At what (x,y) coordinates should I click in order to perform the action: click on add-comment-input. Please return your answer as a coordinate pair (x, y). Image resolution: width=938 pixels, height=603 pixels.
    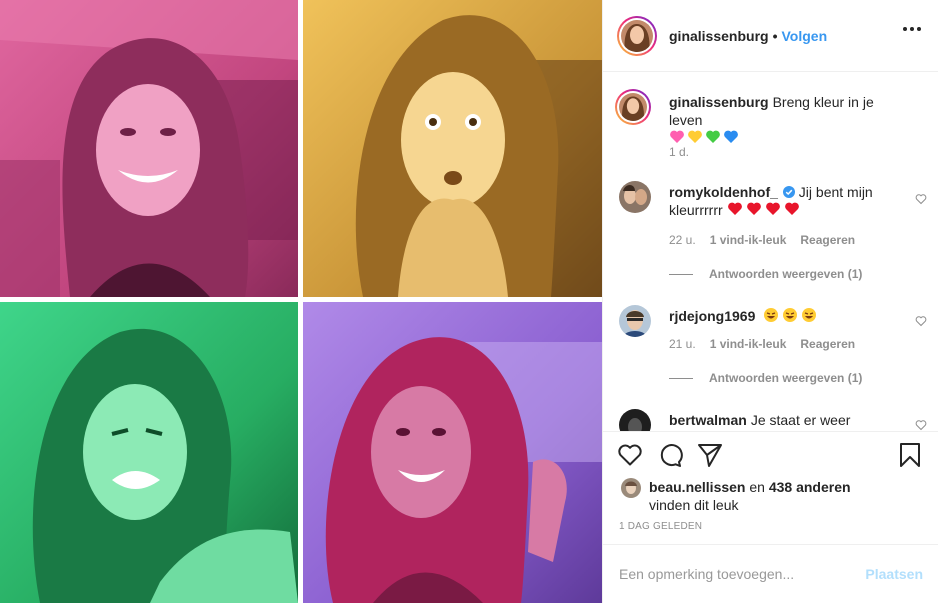
    Looking at the image, I should click on (742, 574).